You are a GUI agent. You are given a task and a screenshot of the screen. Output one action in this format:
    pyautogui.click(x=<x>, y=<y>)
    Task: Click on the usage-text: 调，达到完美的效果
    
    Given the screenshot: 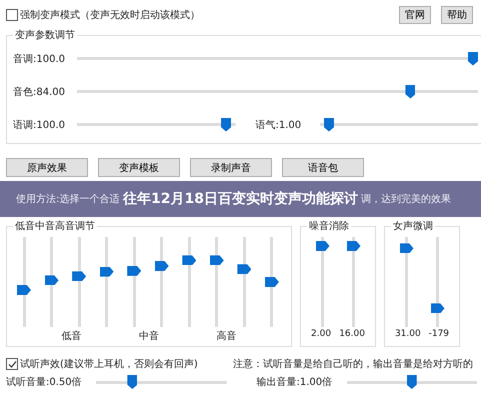 What is the action you would take?
    pyautogui.click(x=406, y=199)
    